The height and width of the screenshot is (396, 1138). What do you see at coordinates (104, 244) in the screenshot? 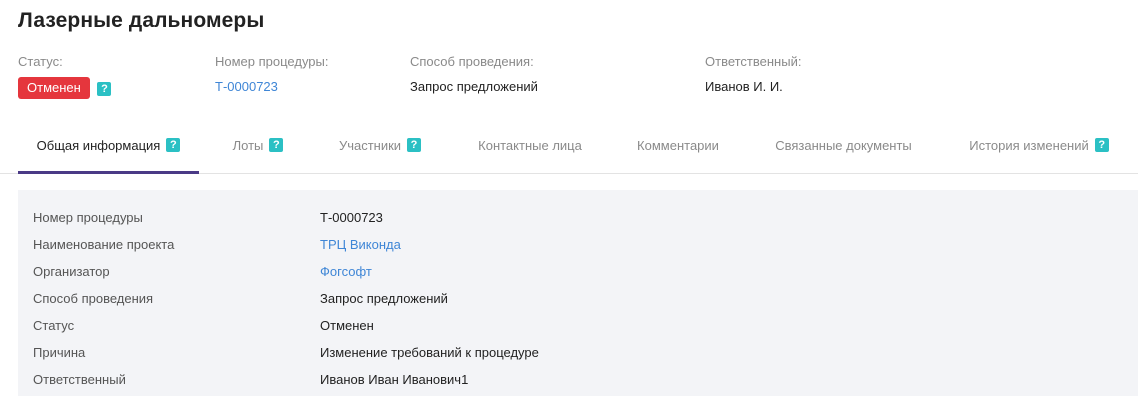
I see `info-label: Наименование проекта` at bounding box center [104, 244].